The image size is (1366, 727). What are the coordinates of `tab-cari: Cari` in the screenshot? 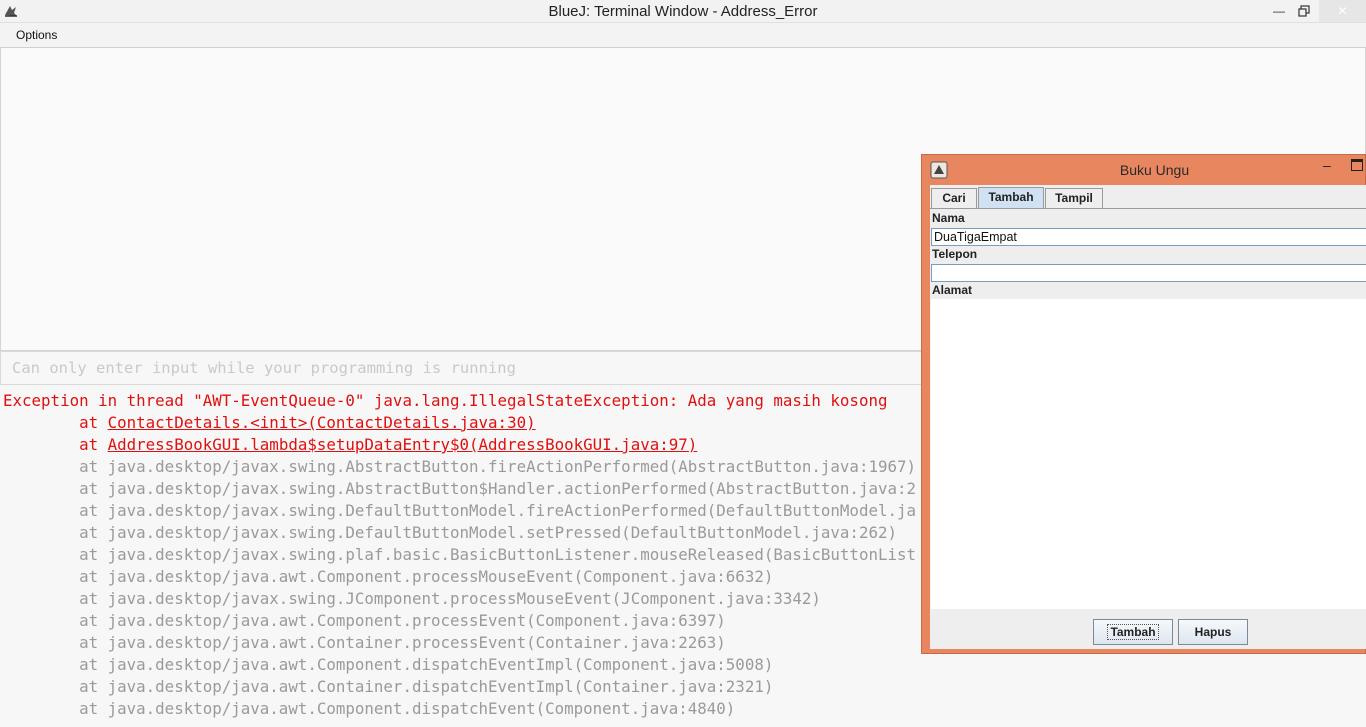 It's located at (954, 198).